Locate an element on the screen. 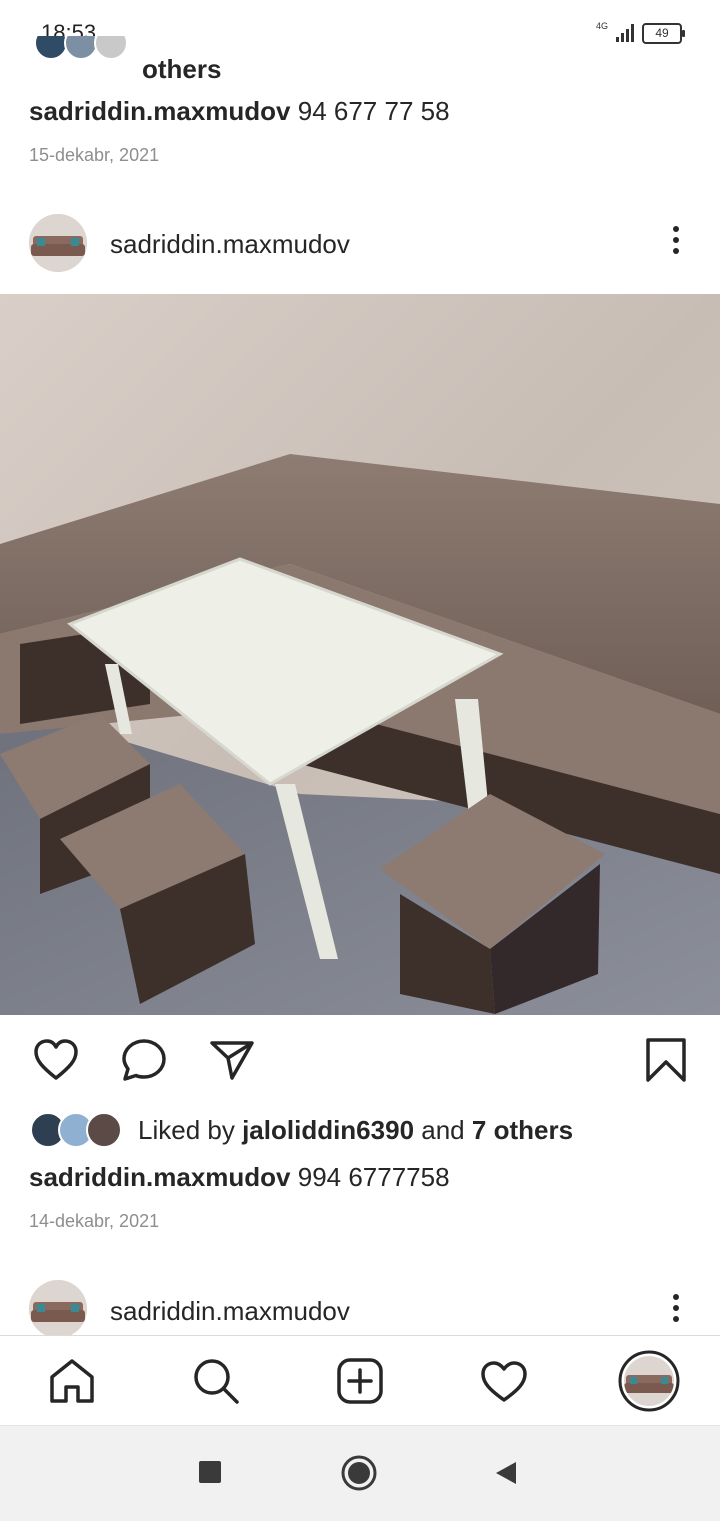 This screenshot has width=720, height=1521. liked-by-row: Liked by jaloliddin6390 and 7 others is located at coordinates (301, 1130).